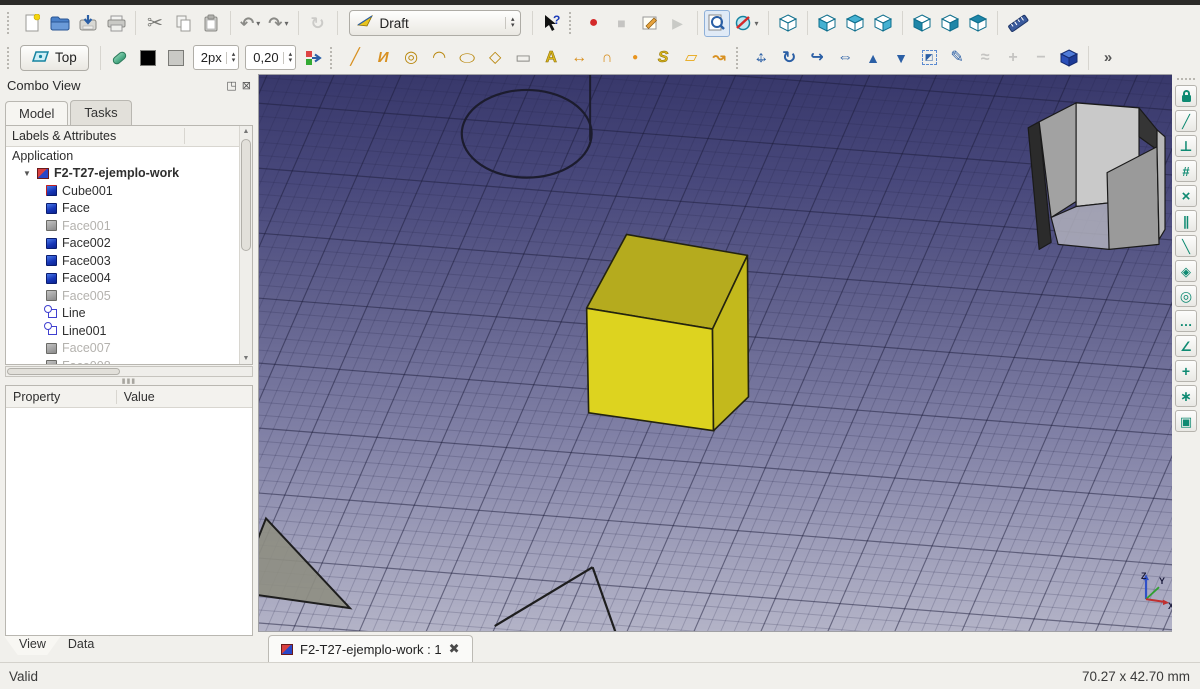 This screenshot has height=689, width=1200. I want to click on snap-grid-button: #, so click(1186, 171).